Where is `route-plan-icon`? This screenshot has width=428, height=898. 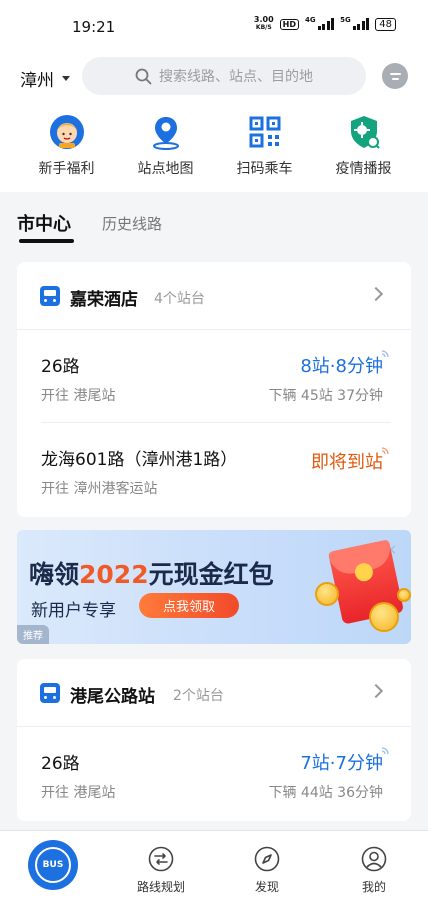
route-plan-icon is located at coordinates (161, 859).